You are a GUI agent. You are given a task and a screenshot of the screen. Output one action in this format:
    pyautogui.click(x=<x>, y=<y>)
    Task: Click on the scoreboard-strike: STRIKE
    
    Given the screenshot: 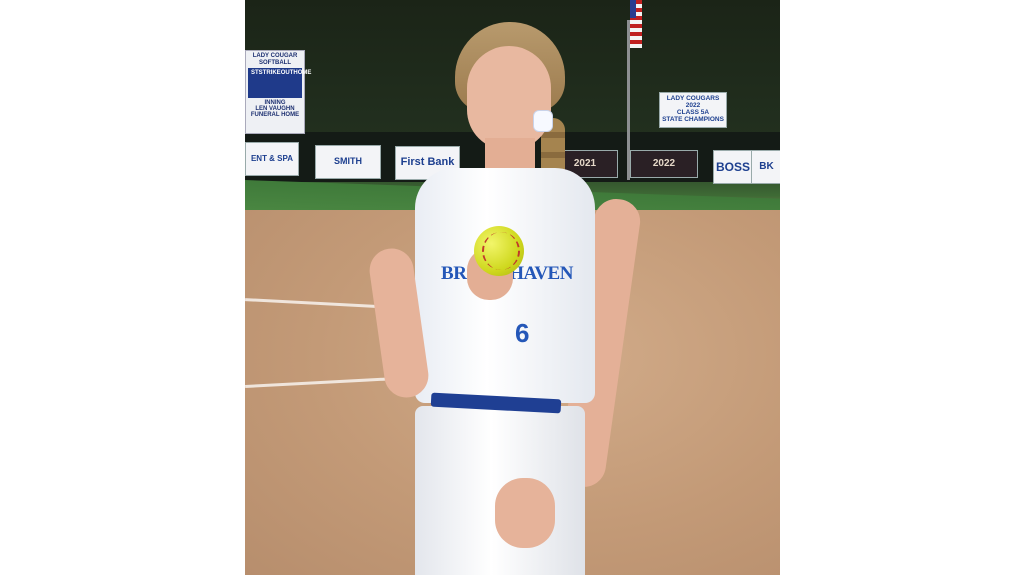 What is the action you would take?
    pyautogui.click(x=269, y=73)
    